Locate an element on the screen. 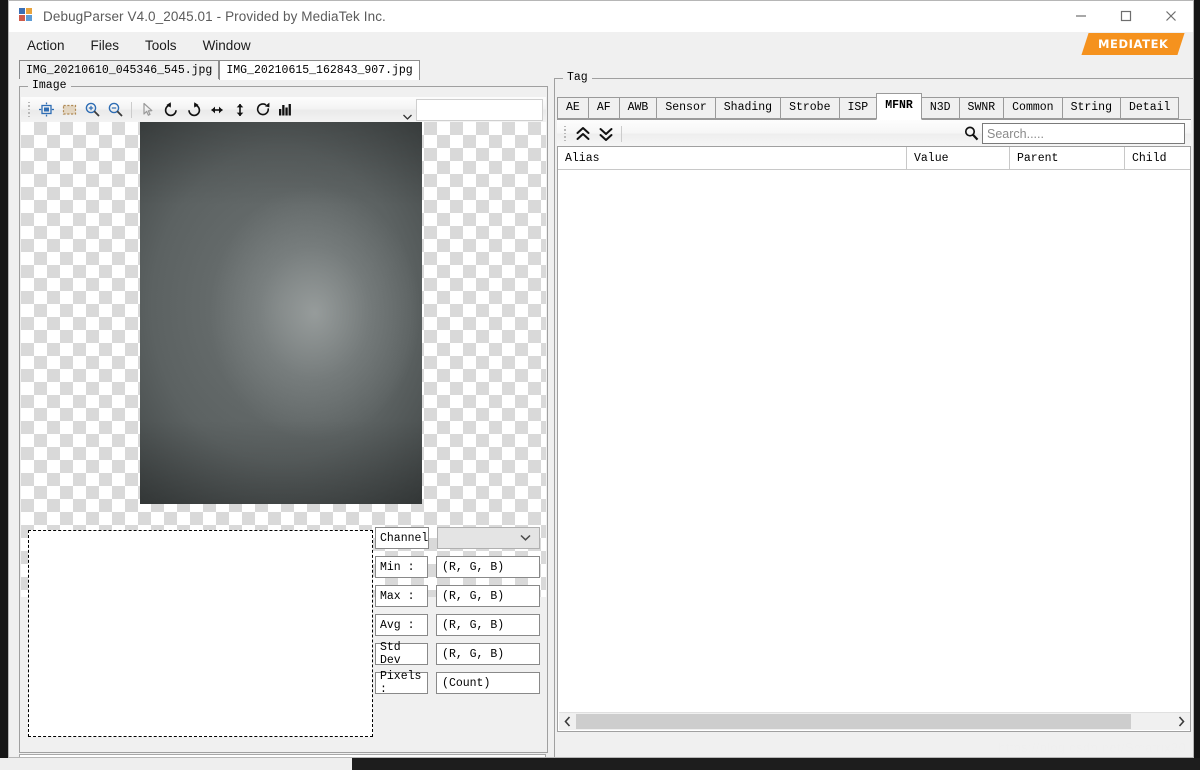 The image size is (1200, 770). flip-horizontal-icon is located at coordinates (216, 110).